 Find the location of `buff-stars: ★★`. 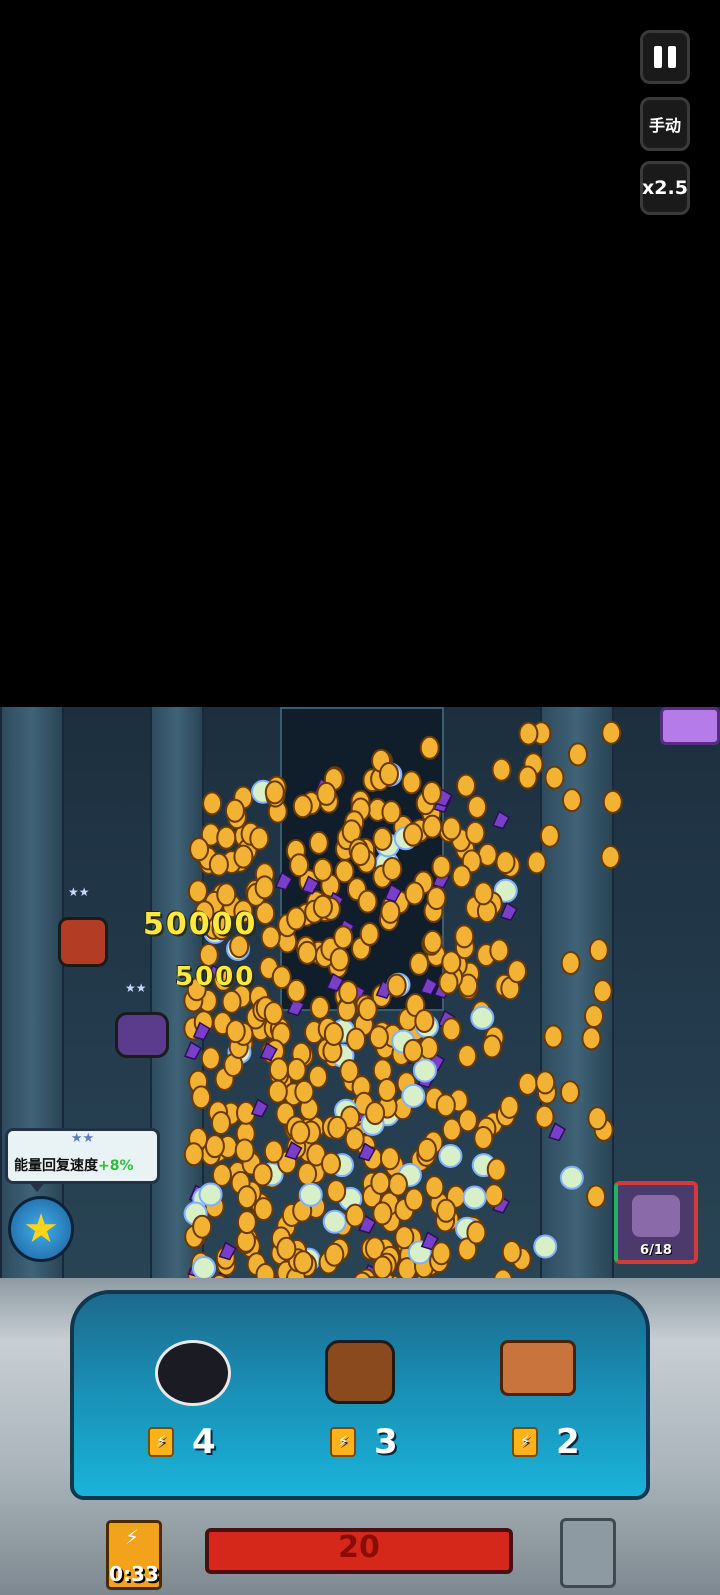

buff-stars: ★★ is located at coordinates (82, 1138).